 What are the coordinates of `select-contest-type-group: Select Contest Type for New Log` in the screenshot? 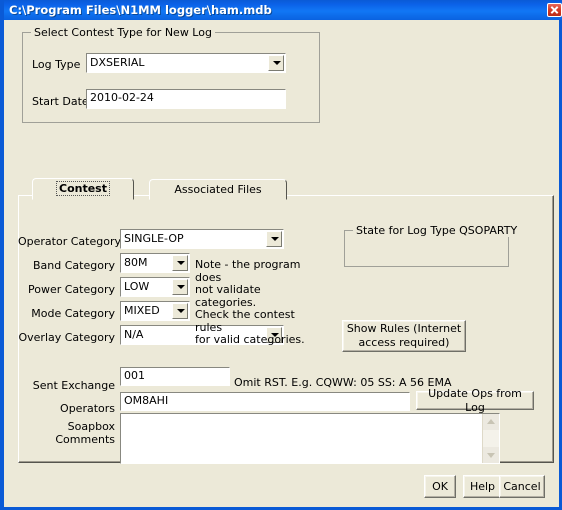 It's located at (171, 74).